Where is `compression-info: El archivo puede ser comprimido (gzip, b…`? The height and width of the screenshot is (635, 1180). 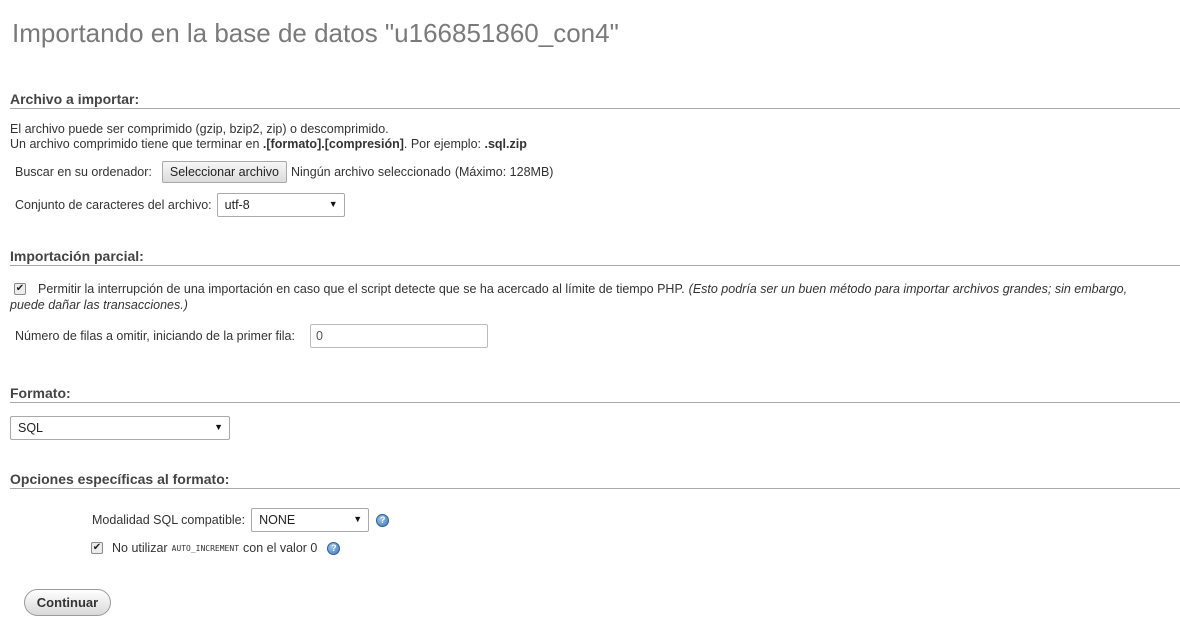 compression-info: El archivo puede ser comprimido (gzip, b… is located at coordinates (199, 129).